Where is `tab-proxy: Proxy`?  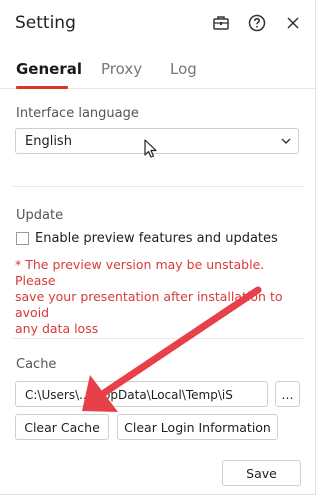
tab-proxy: Proxy is located at coordinates (121, 69).